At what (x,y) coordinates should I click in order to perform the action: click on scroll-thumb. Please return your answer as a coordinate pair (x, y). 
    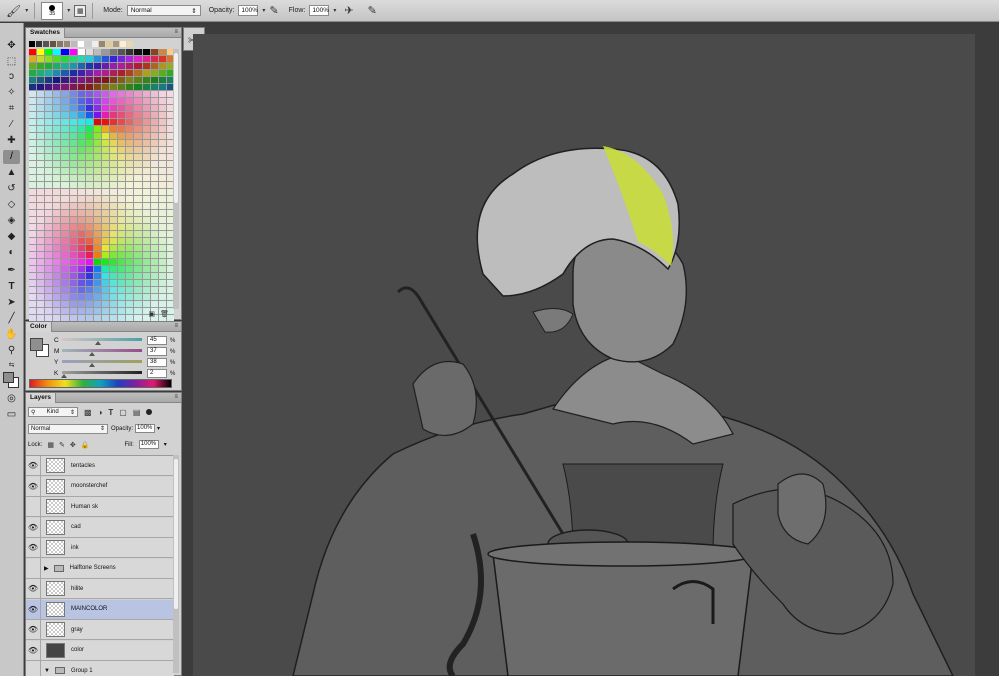
    Looking at the image, I should click on (176, 128).